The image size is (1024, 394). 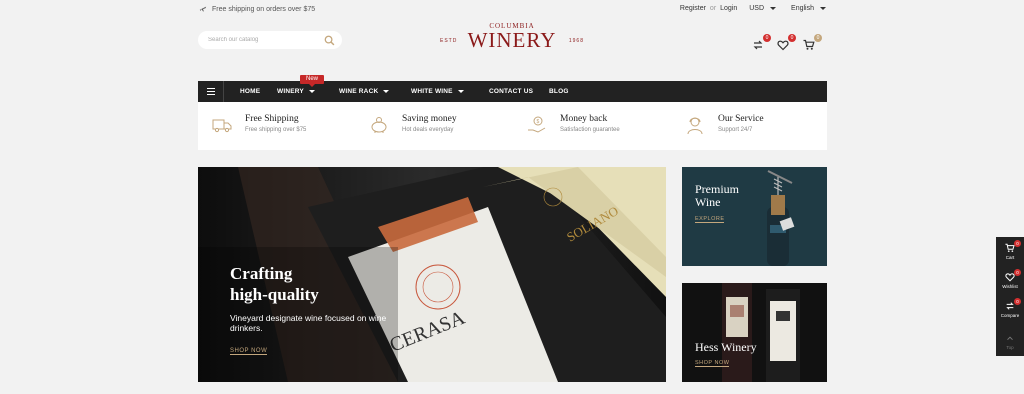 I want to click on logo-name: WINERY, so click(x=512, y=40).